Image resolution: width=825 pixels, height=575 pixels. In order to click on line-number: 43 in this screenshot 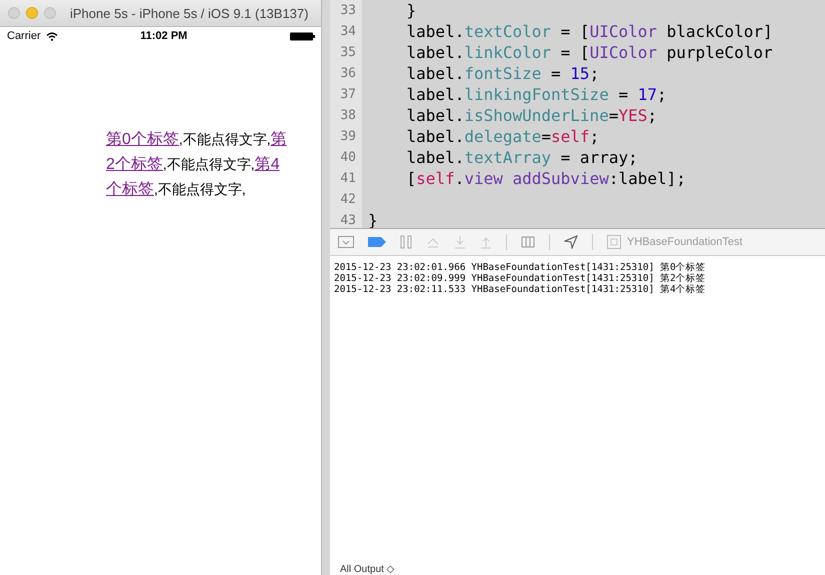, I will do `click(346, 219)`.